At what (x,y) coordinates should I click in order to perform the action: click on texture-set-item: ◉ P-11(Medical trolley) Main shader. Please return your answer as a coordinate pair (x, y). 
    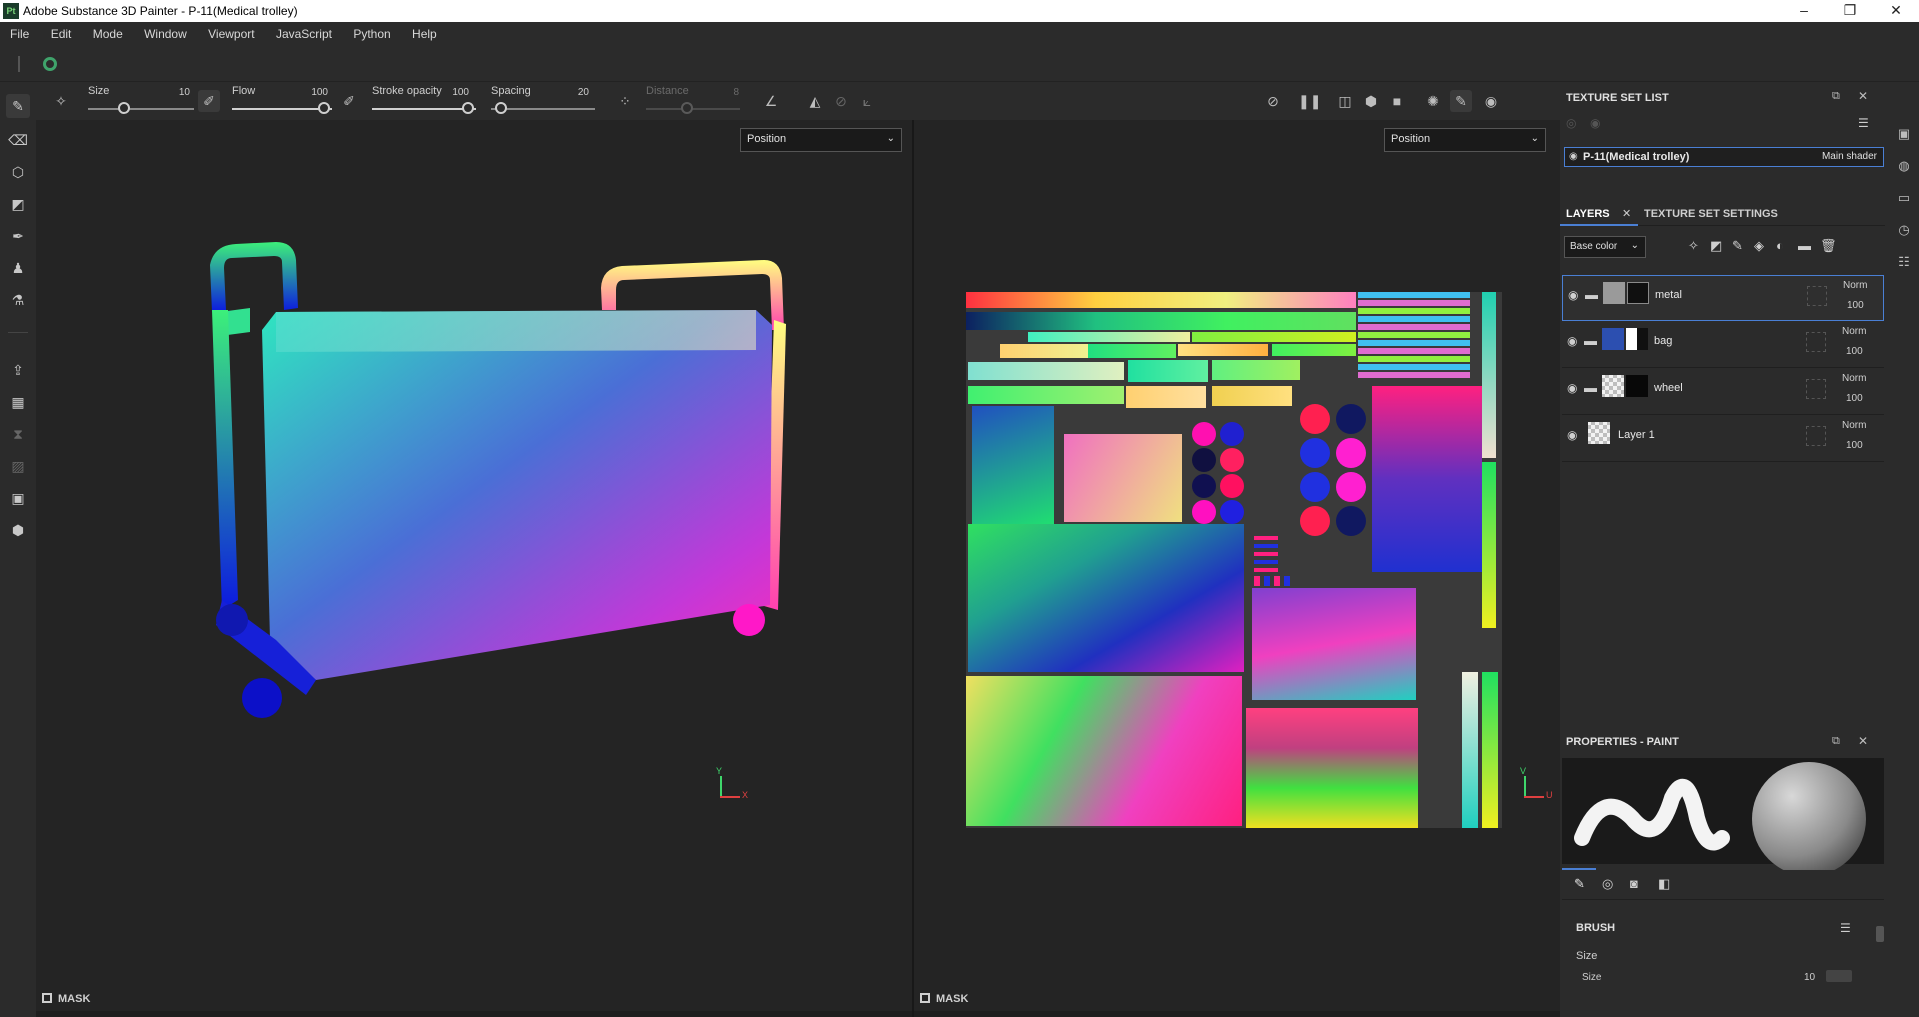
    Looking at the image, I should click on (1724, 157).